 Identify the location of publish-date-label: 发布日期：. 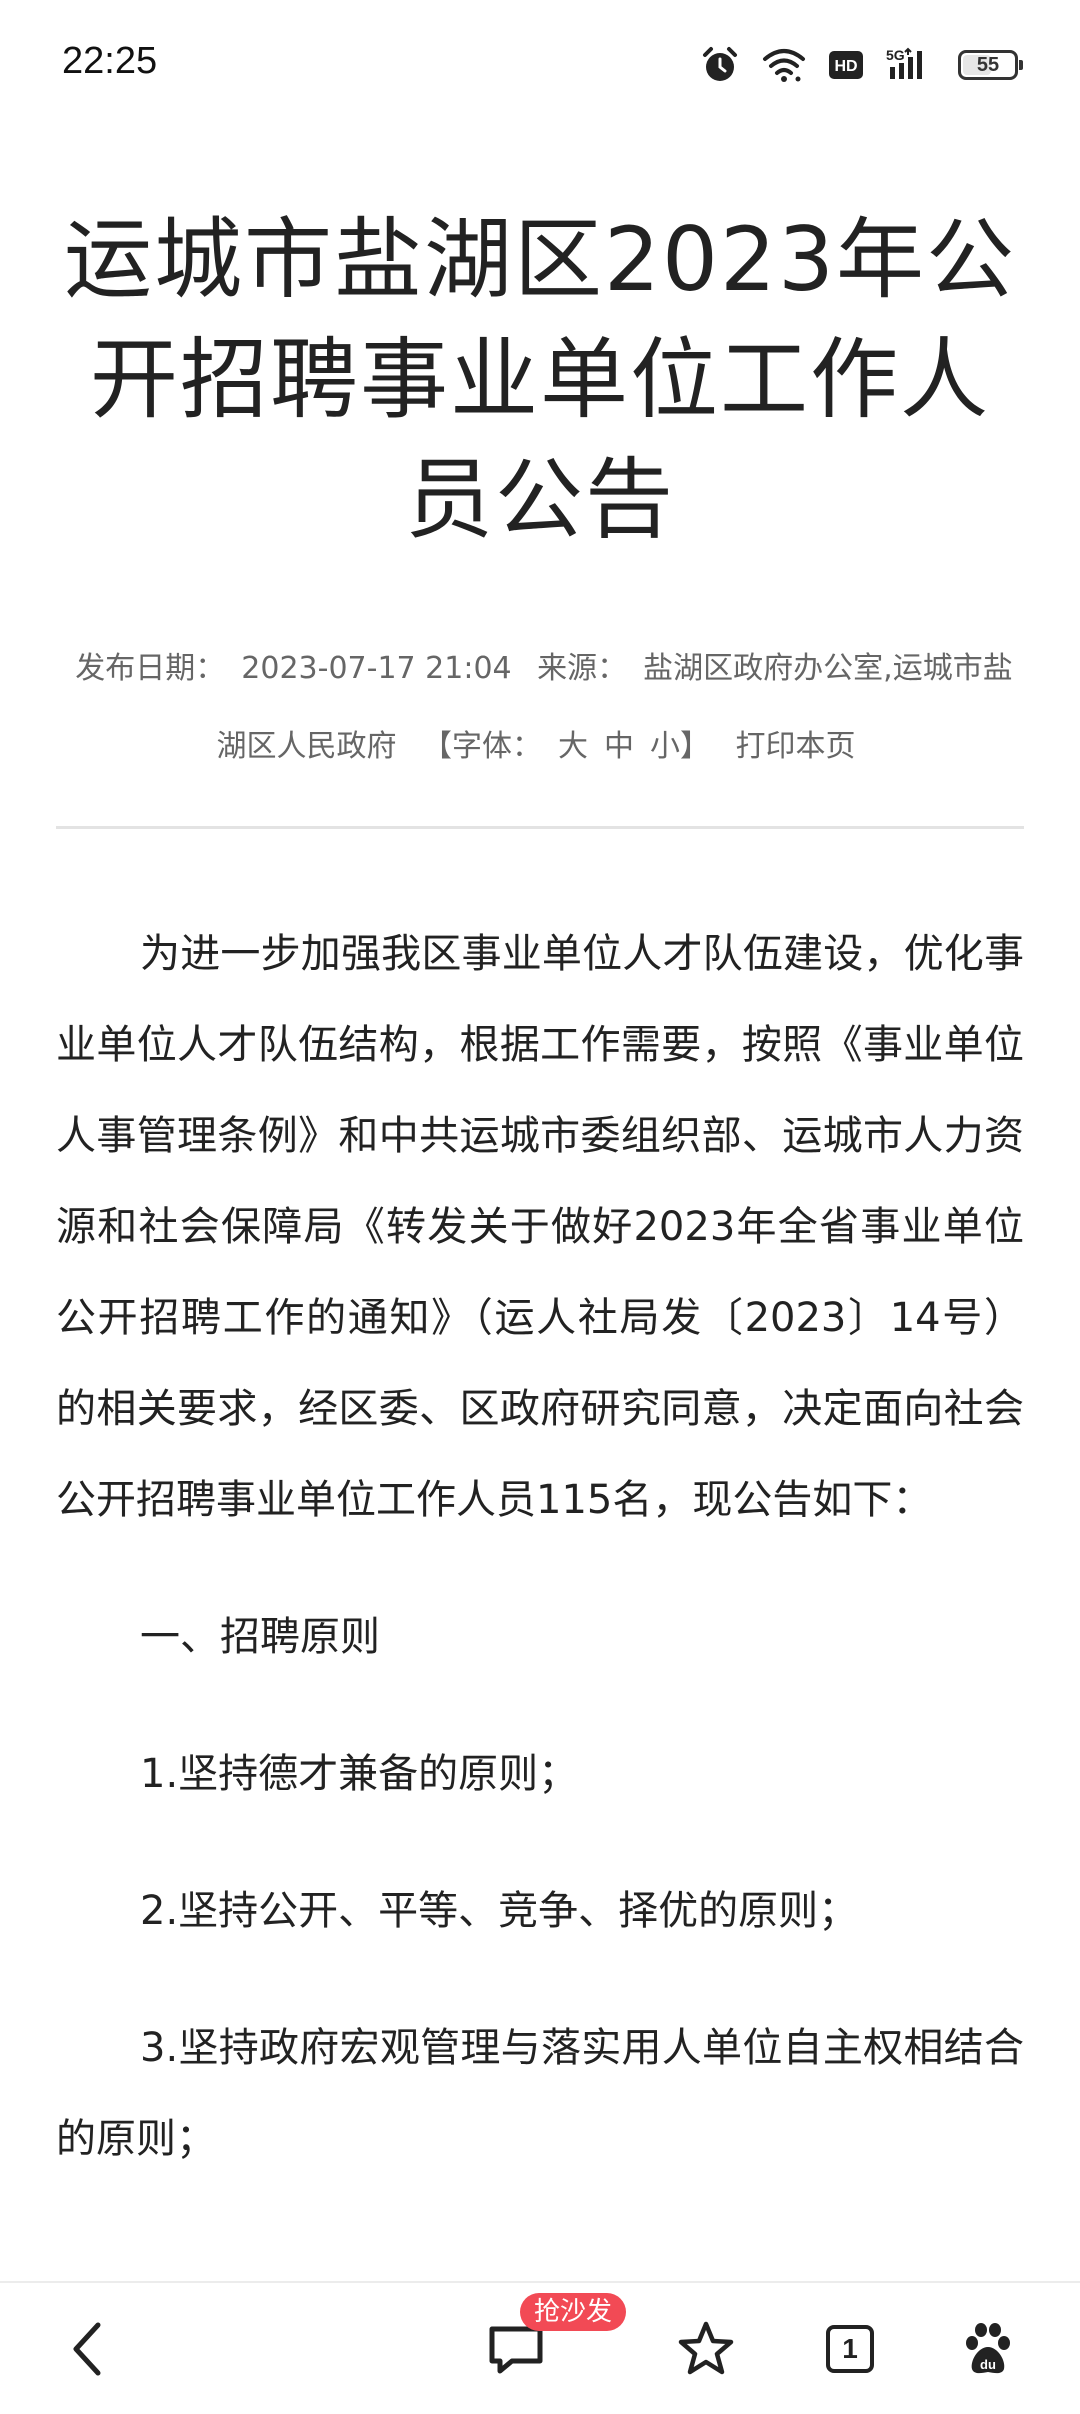
(150, 668).